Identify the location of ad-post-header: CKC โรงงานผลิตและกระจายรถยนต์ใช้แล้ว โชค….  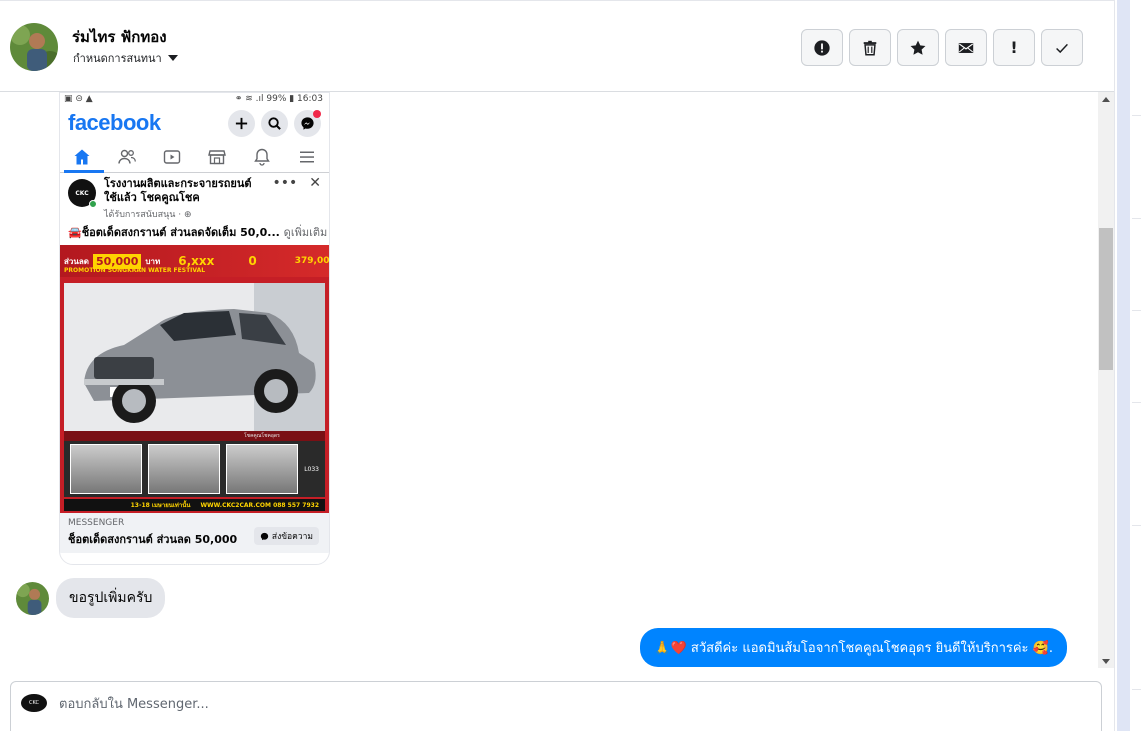
(194, 196).